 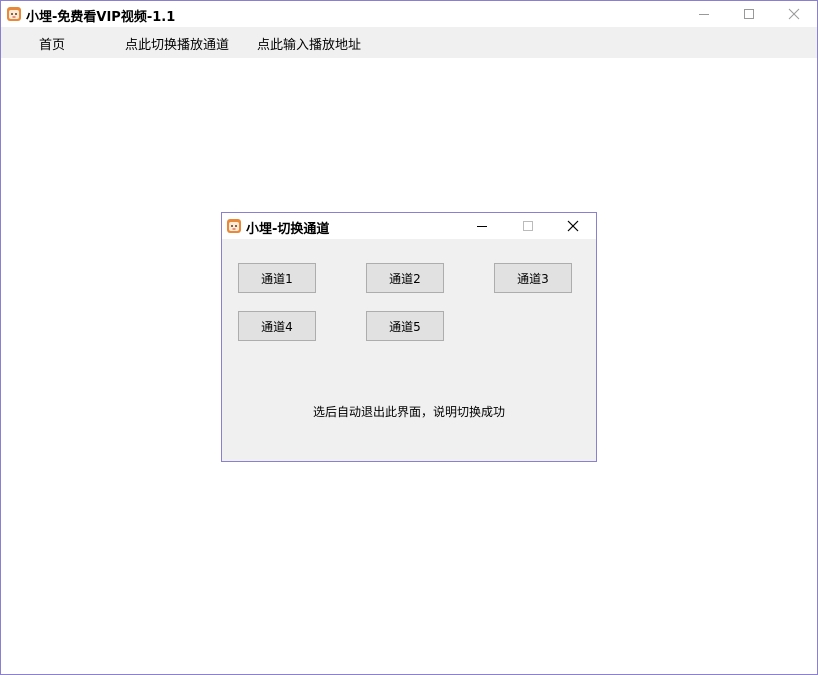 I want to click on channel-1-button: 通道1, so click(x=277, y=278).